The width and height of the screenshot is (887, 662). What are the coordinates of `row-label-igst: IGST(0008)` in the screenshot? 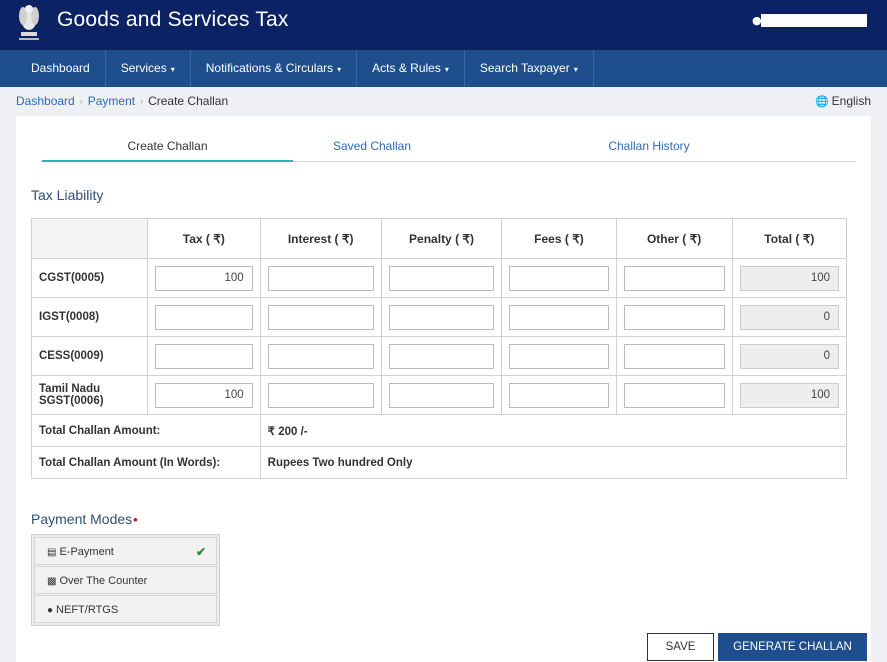 It's located at (89, 317).